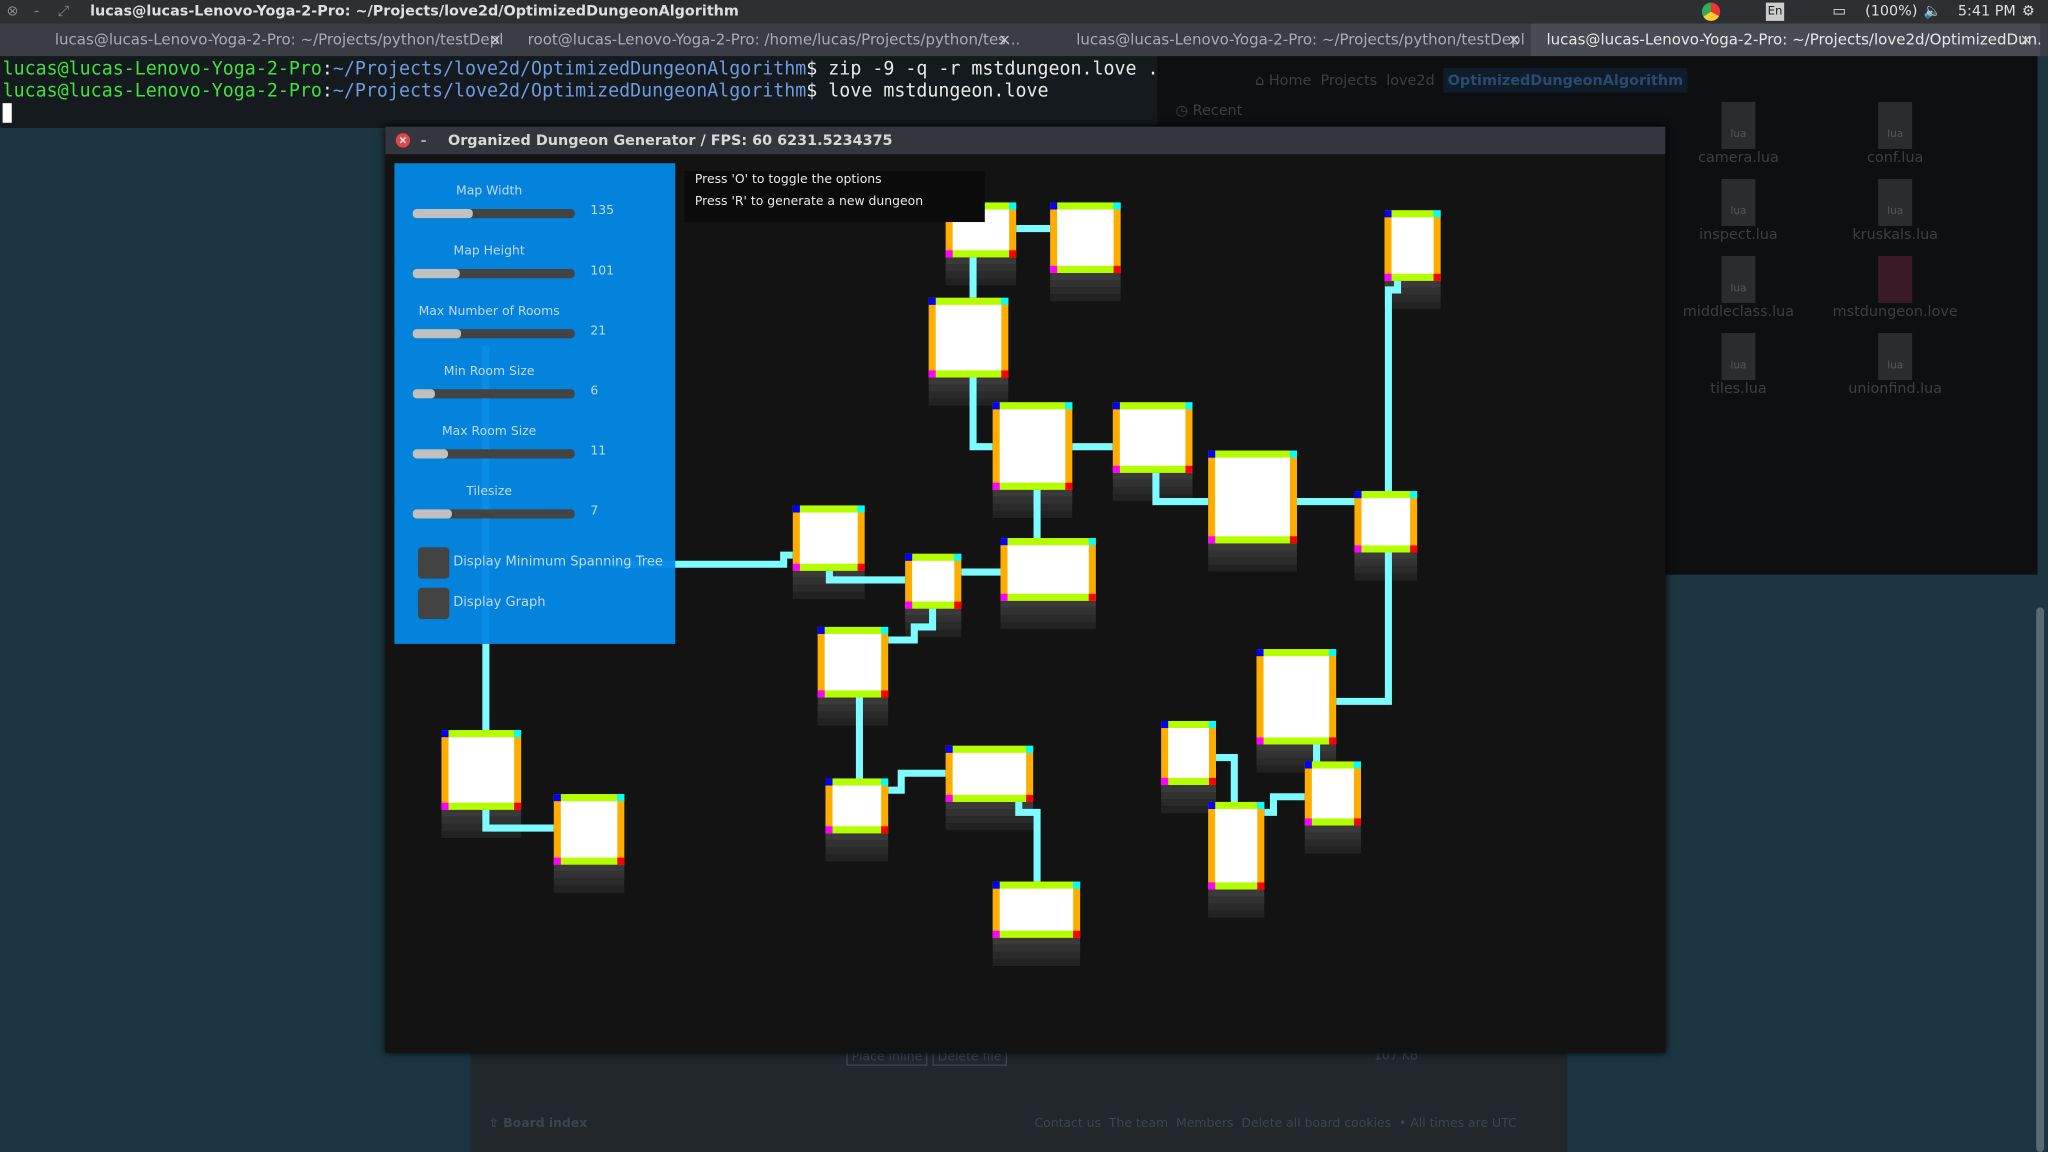 This screenshot has height=1152, width=2048. Describe the element at coordinates (1284, 804) in the screenshot. I see `corridor` at that location.